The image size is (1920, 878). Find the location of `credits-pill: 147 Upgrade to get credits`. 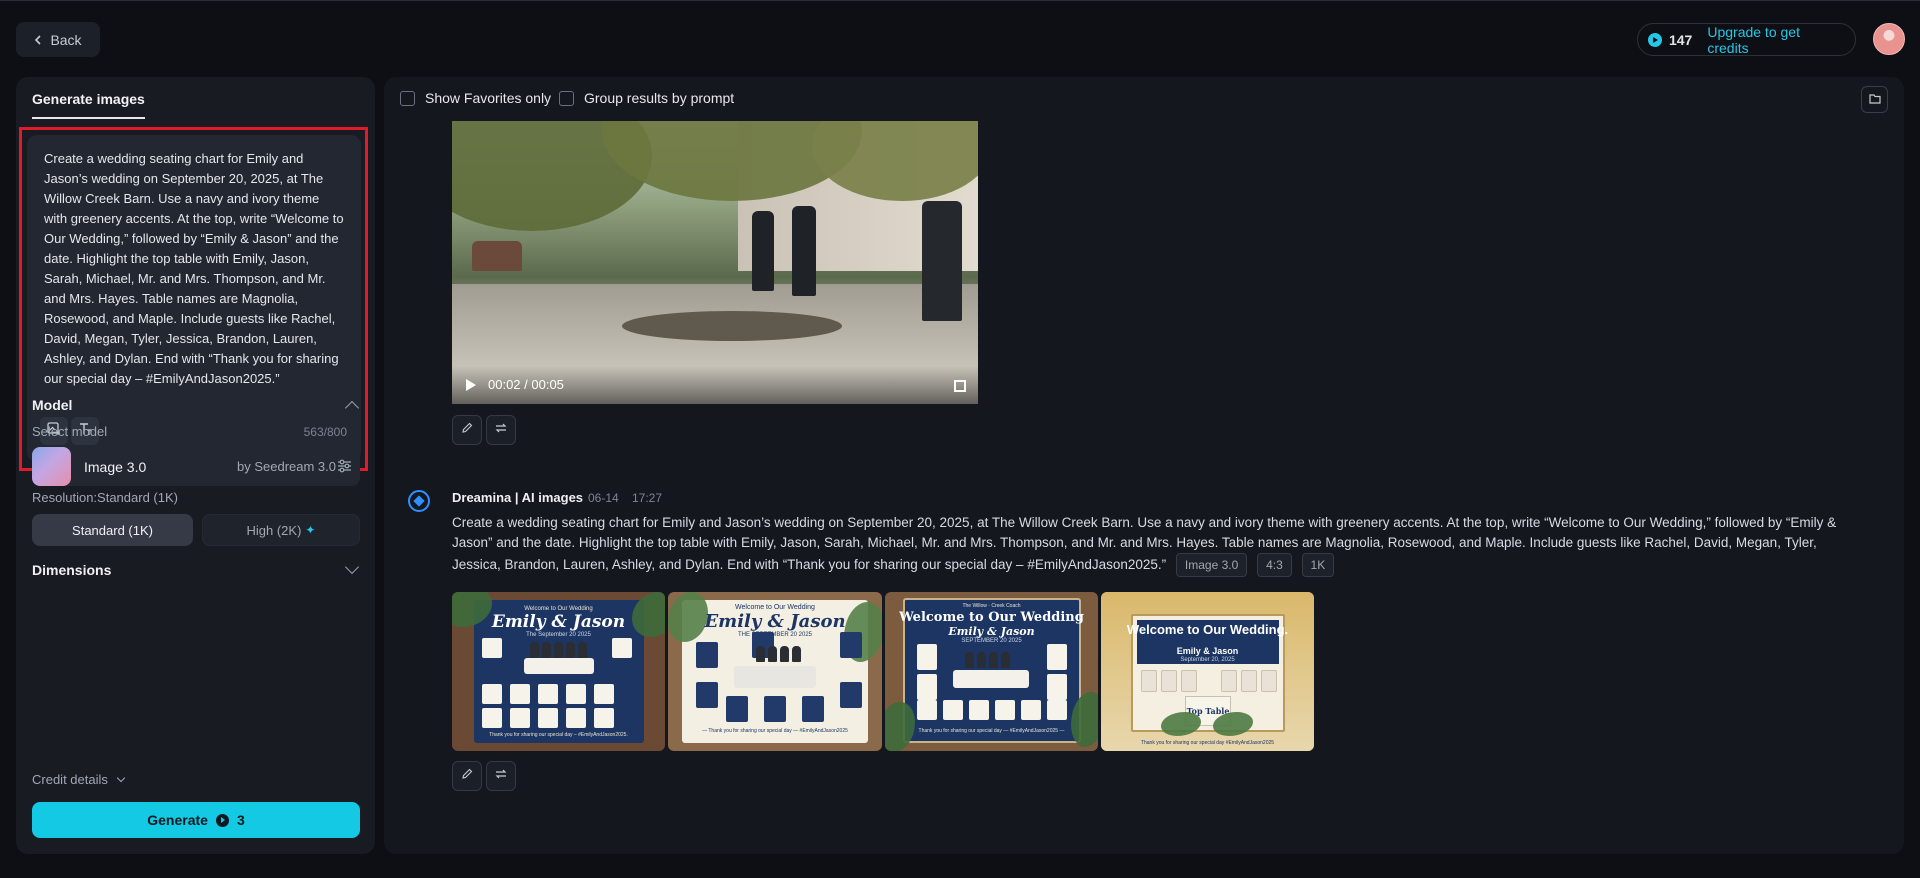

credits-pill: 147 Upgrade to get credits is located at coordinates (1746, 39).